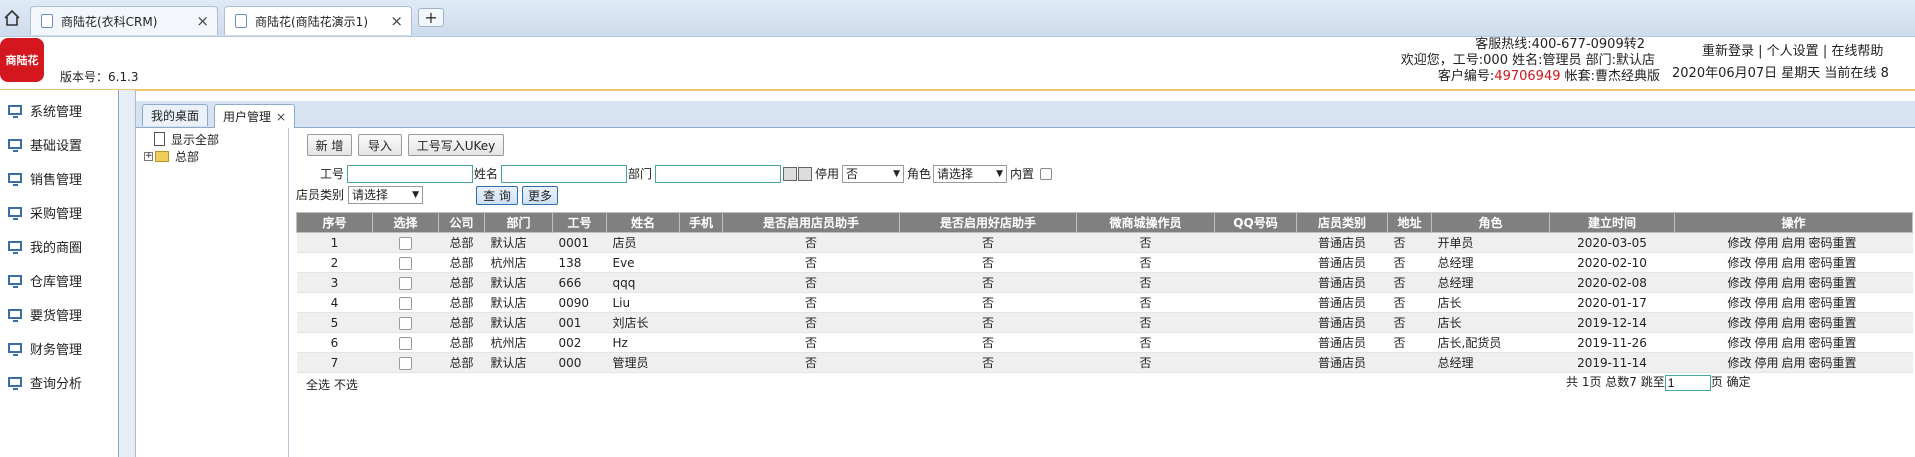 Image resolution: width=1915 pixels, height=457 pixels. Describe the element at coordinates (385, 195) in the screenshot. I see `staff-type-select: 请选择 ▼` at that location.